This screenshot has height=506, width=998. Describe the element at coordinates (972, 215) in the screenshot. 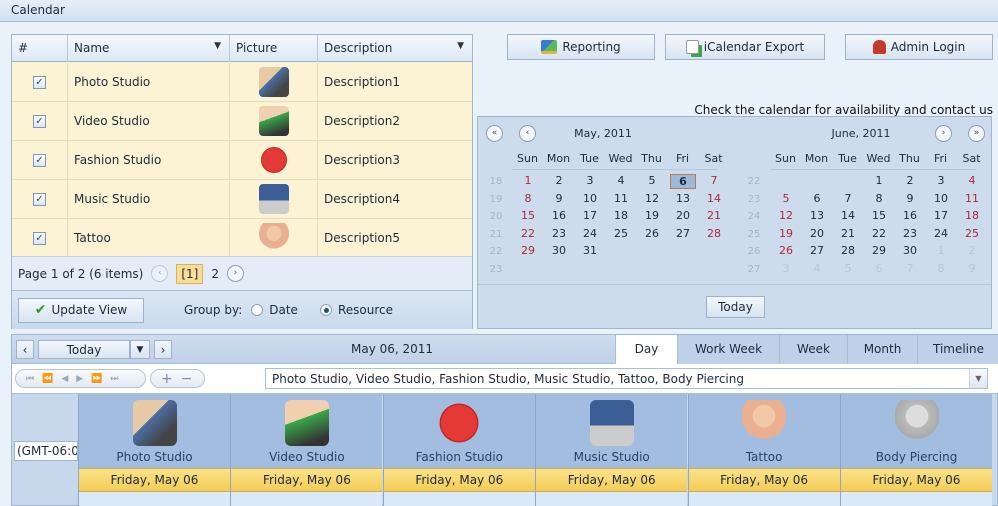

I see `calendar-day: 18` at that location.